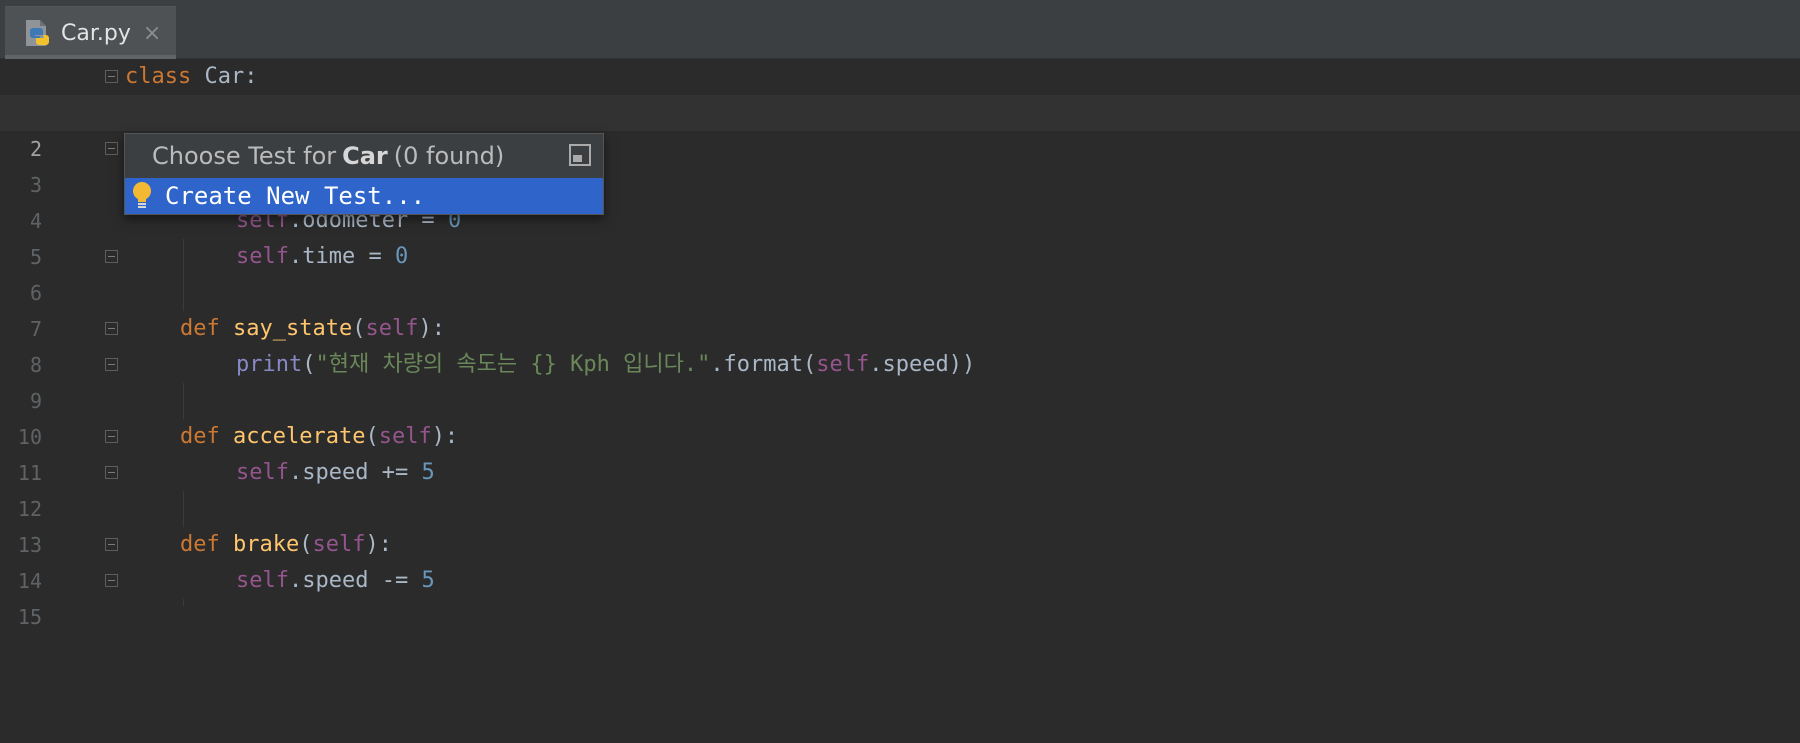  What do you see at coordinates (401, 256) in the screenshot?
I see `number-literal: 0` at bounding box center [401, 256].